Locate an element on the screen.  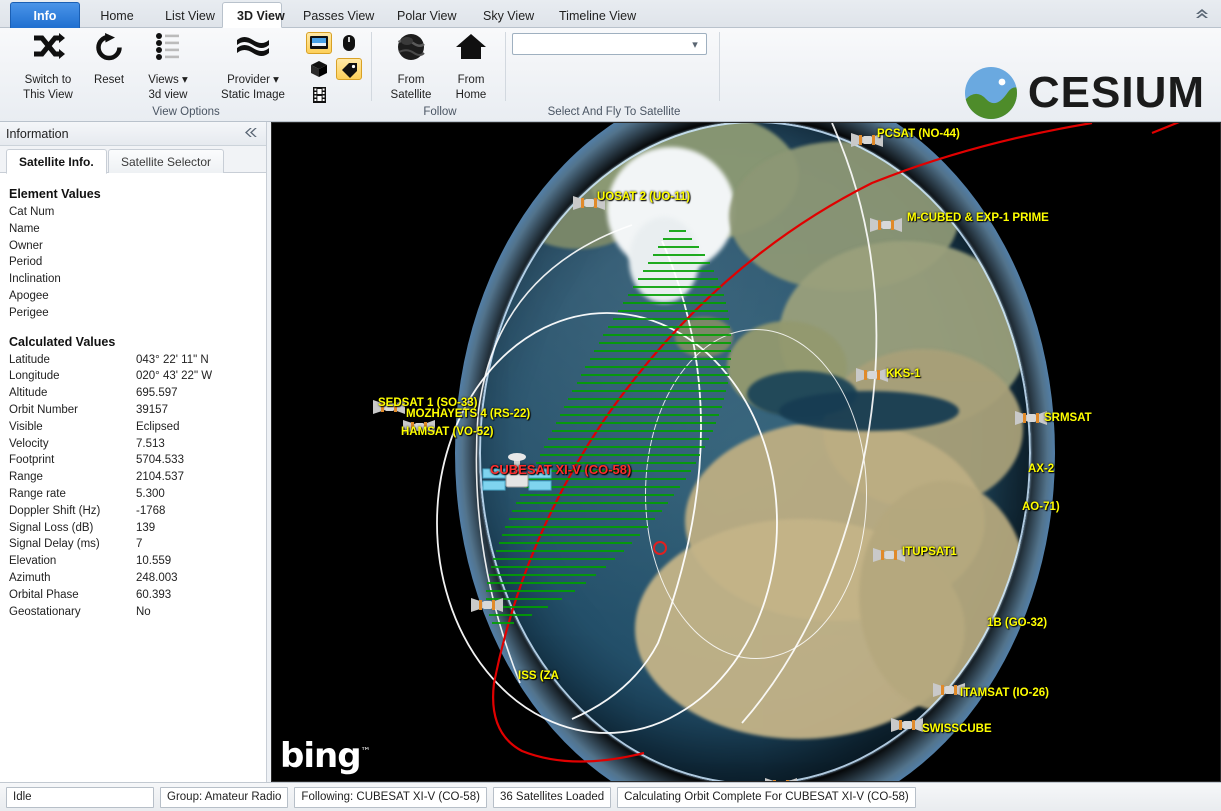
cube-icon is located at coordinates (319, 69).